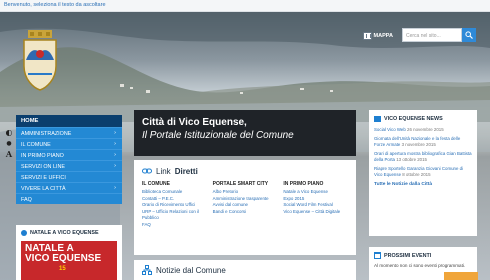 The width and height of the screenshot is (490, 280). What do you see at coordinates (62, 269) in the screenshot?
I see `banner-line-3: 15` at bounding box center [62, 269].